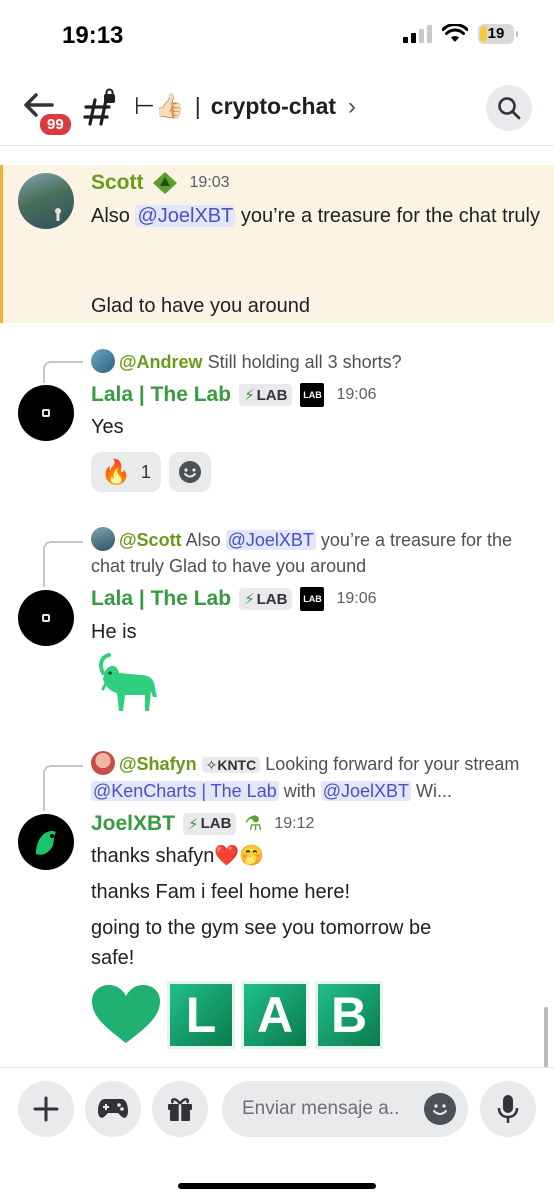 This screenshot has width=554, height=1199. Describe the element at coordinates (185, 216) in the screenshot. I see `user-mention: @JoelXBT` at that location.